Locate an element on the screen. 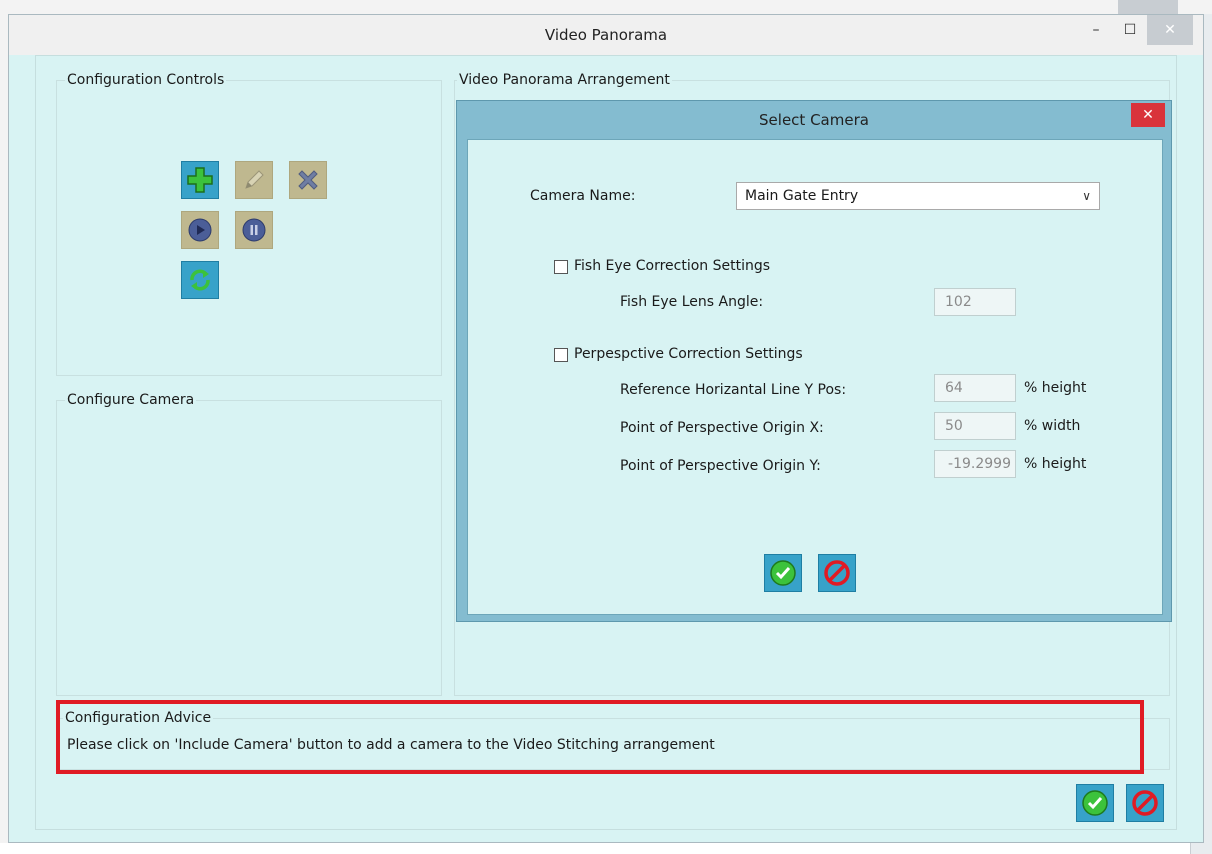  perspective-checkbox-label: Perpespctive Correction Settings is located at coordinates (688, 354).